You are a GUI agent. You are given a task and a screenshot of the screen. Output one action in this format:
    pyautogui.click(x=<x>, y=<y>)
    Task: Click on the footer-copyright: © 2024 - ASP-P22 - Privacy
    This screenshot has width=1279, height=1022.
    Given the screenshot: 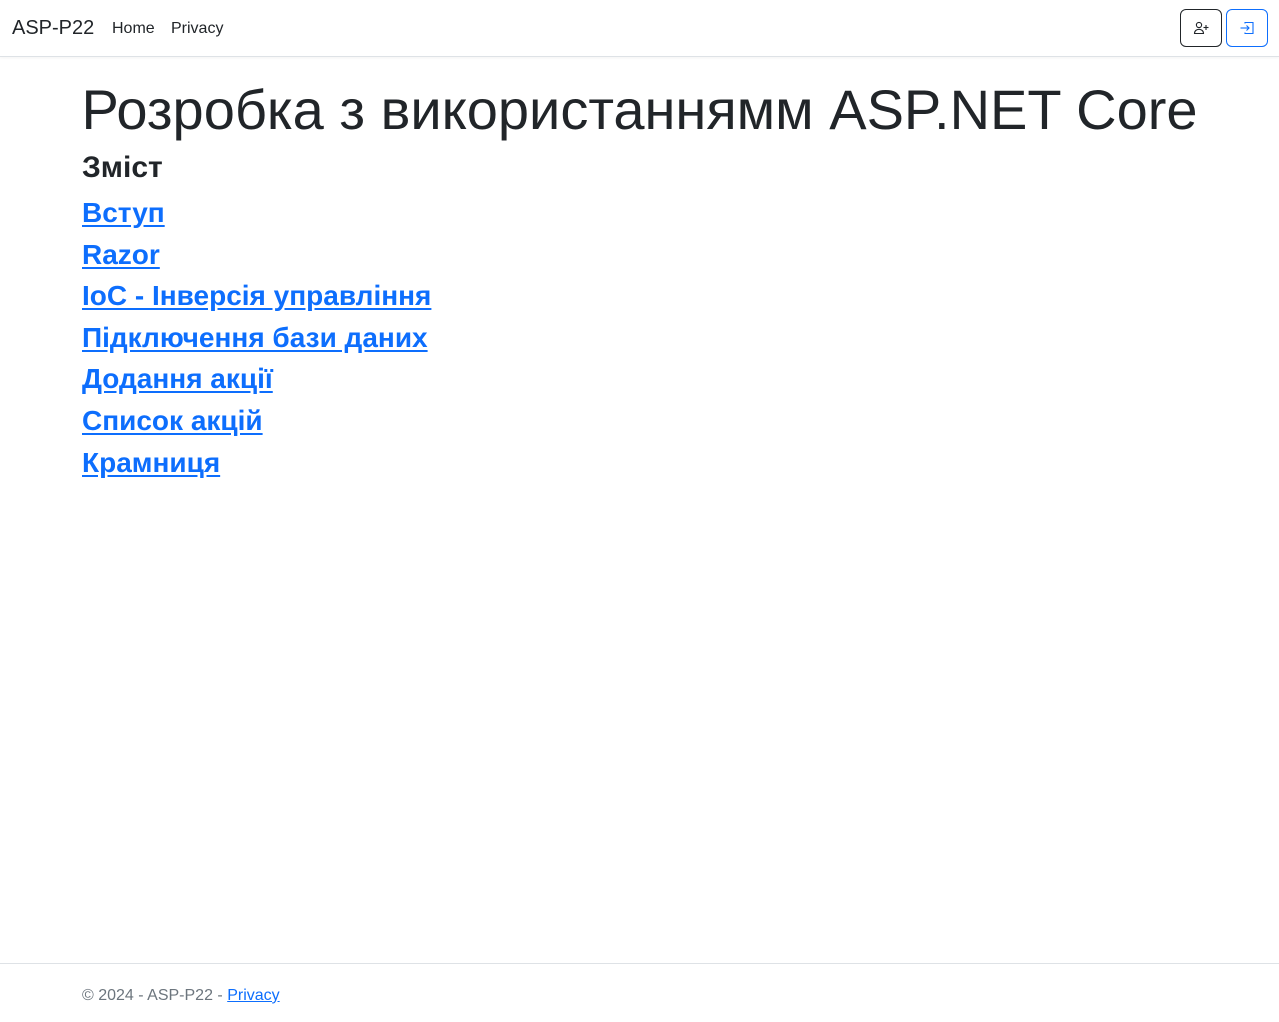 What is the action you would take?
    pyautogui.click(x=181, y=996)
    